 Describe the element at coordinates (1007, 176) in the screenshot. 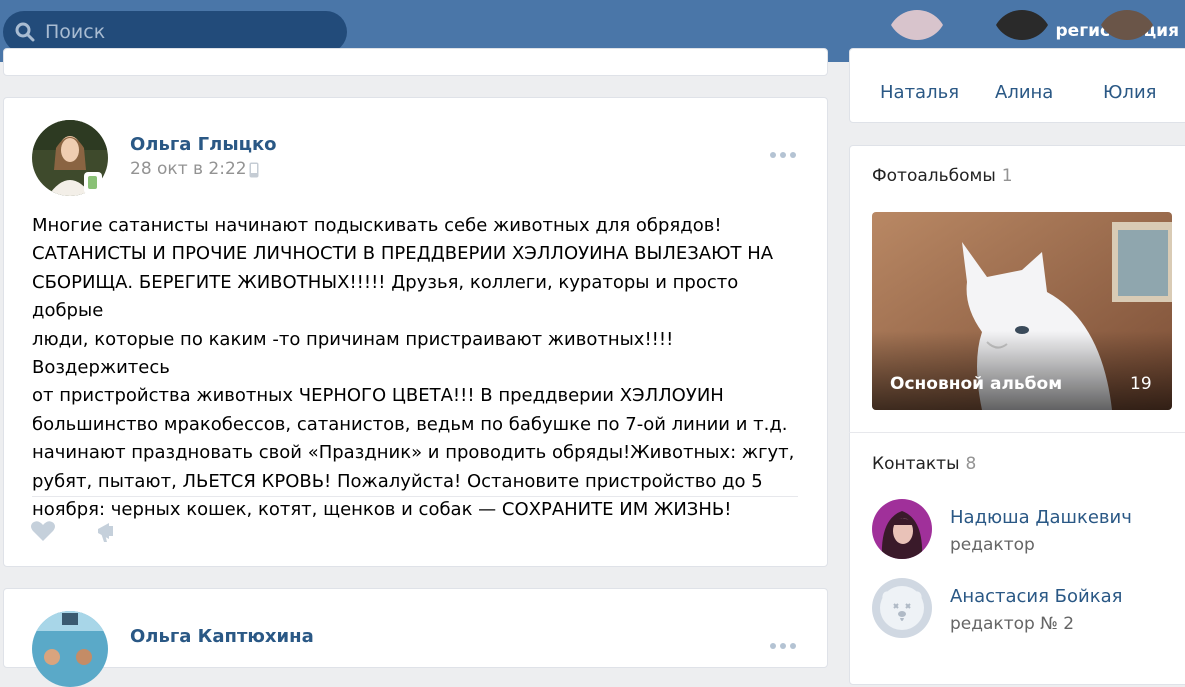

I see `albums-count: 1` at that location.